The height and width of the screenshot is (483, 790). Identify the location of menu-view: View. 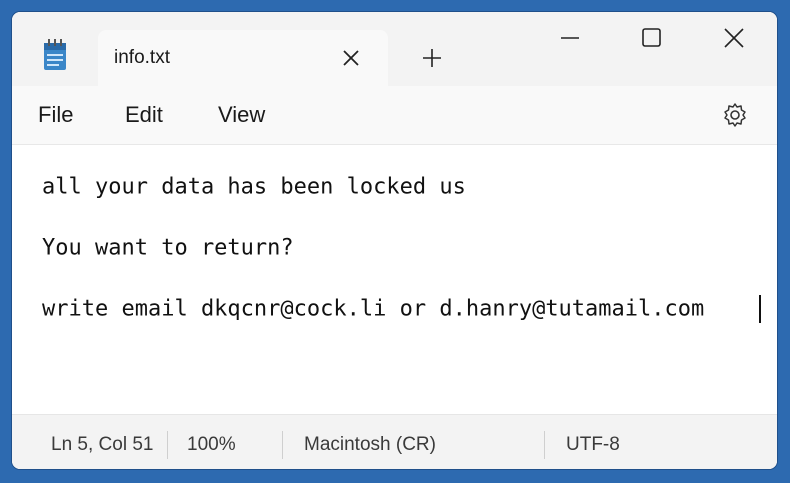
(241, 115).